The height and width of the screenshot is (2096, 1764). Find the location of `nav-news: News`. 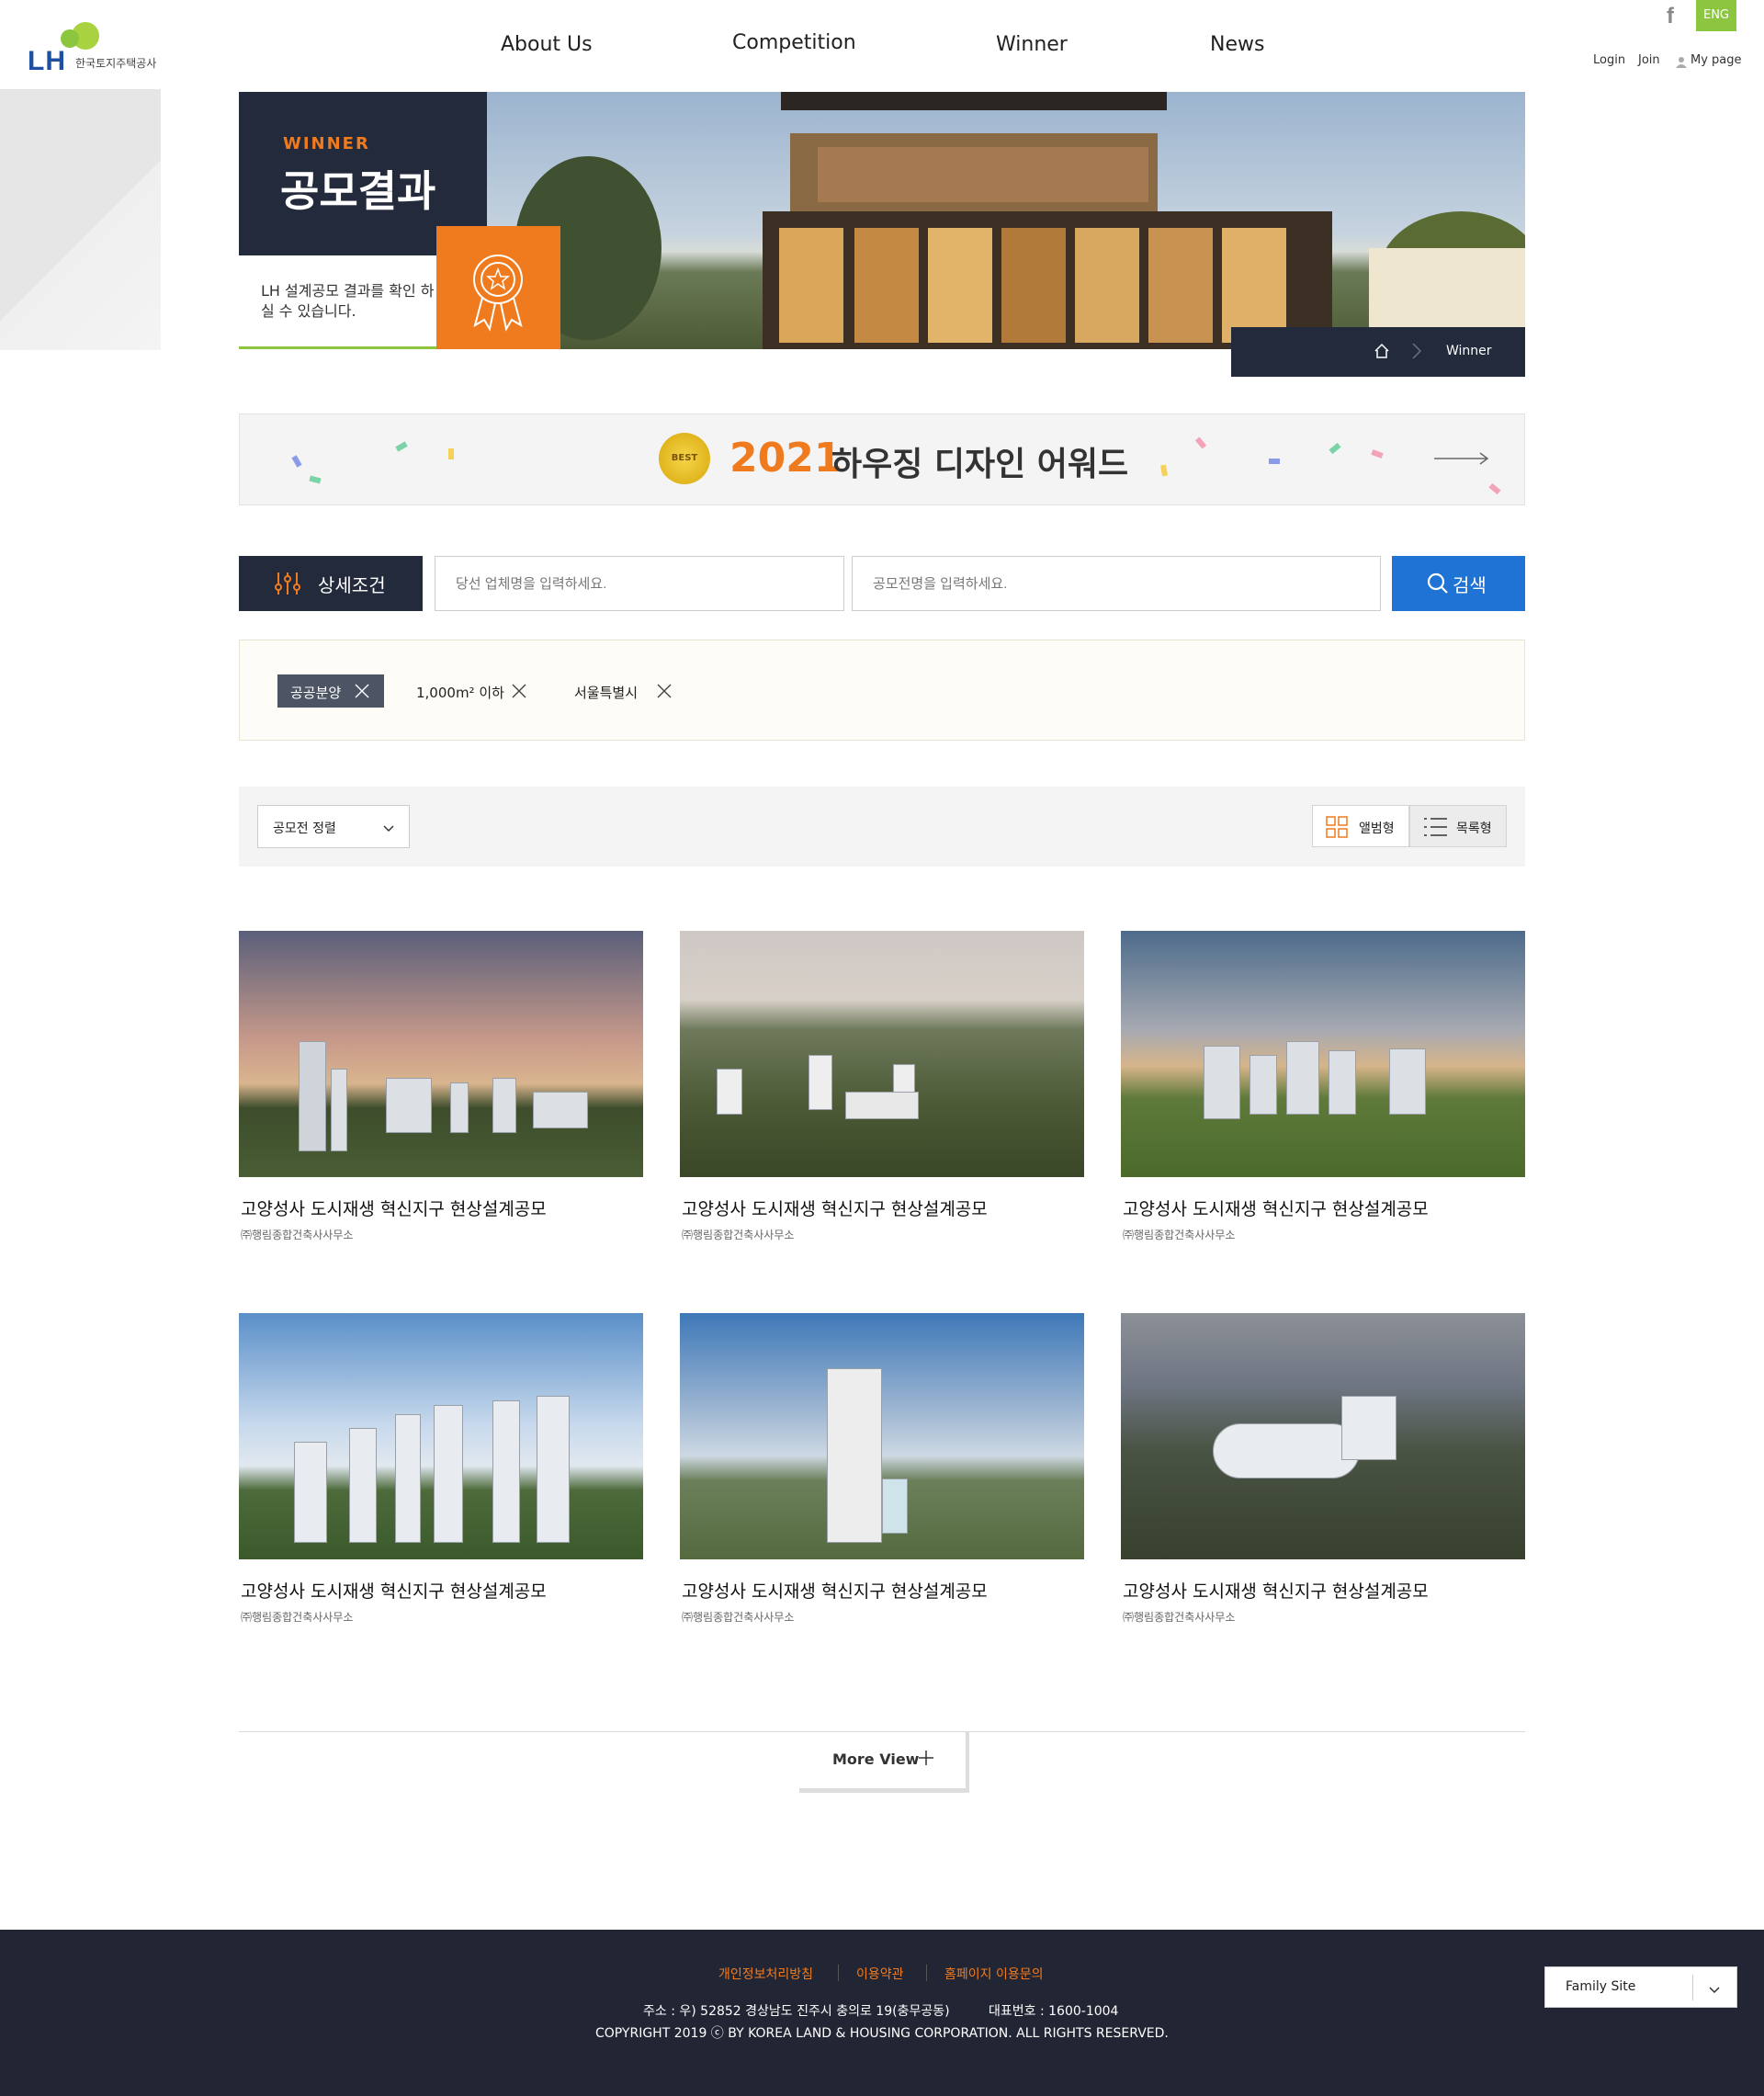

nav-news: News is located at coordinates (1237, 44).